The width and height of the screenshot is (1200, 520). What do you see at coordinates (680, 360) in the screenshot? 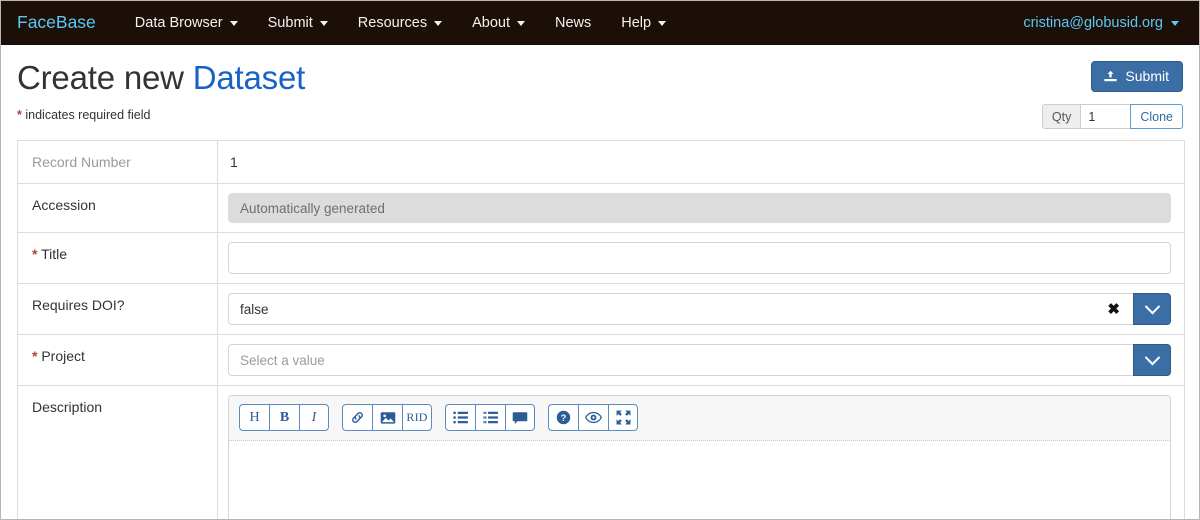
I see `project-select-field: Select a value` at bounding box center [680, 360].